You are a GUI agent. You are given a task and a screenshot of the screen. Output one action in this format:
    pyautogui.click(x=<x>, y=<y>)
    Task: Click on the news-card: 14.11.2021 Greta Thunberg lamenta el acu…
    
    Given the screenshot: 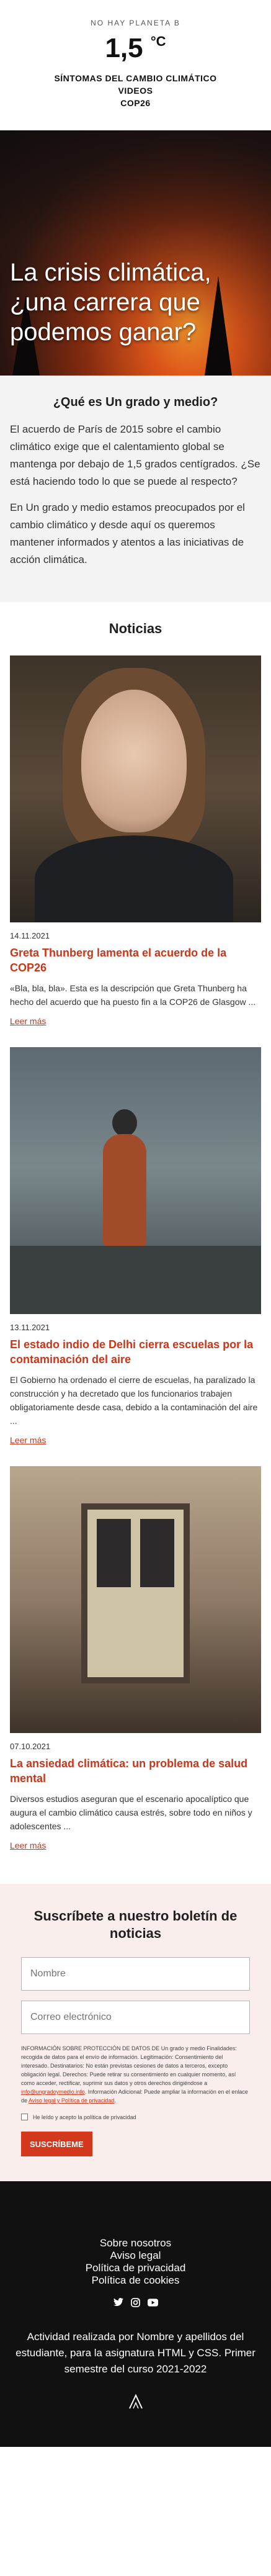 What is the action you would take?
    pyautogui.click(x=135, y=841)
    